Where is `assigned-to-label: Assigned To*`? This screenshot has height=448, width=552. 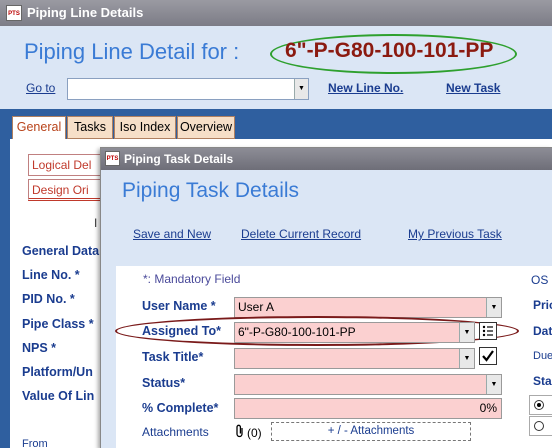
assigned-to-label: Assigned To* is located at coordinates (181, 331).